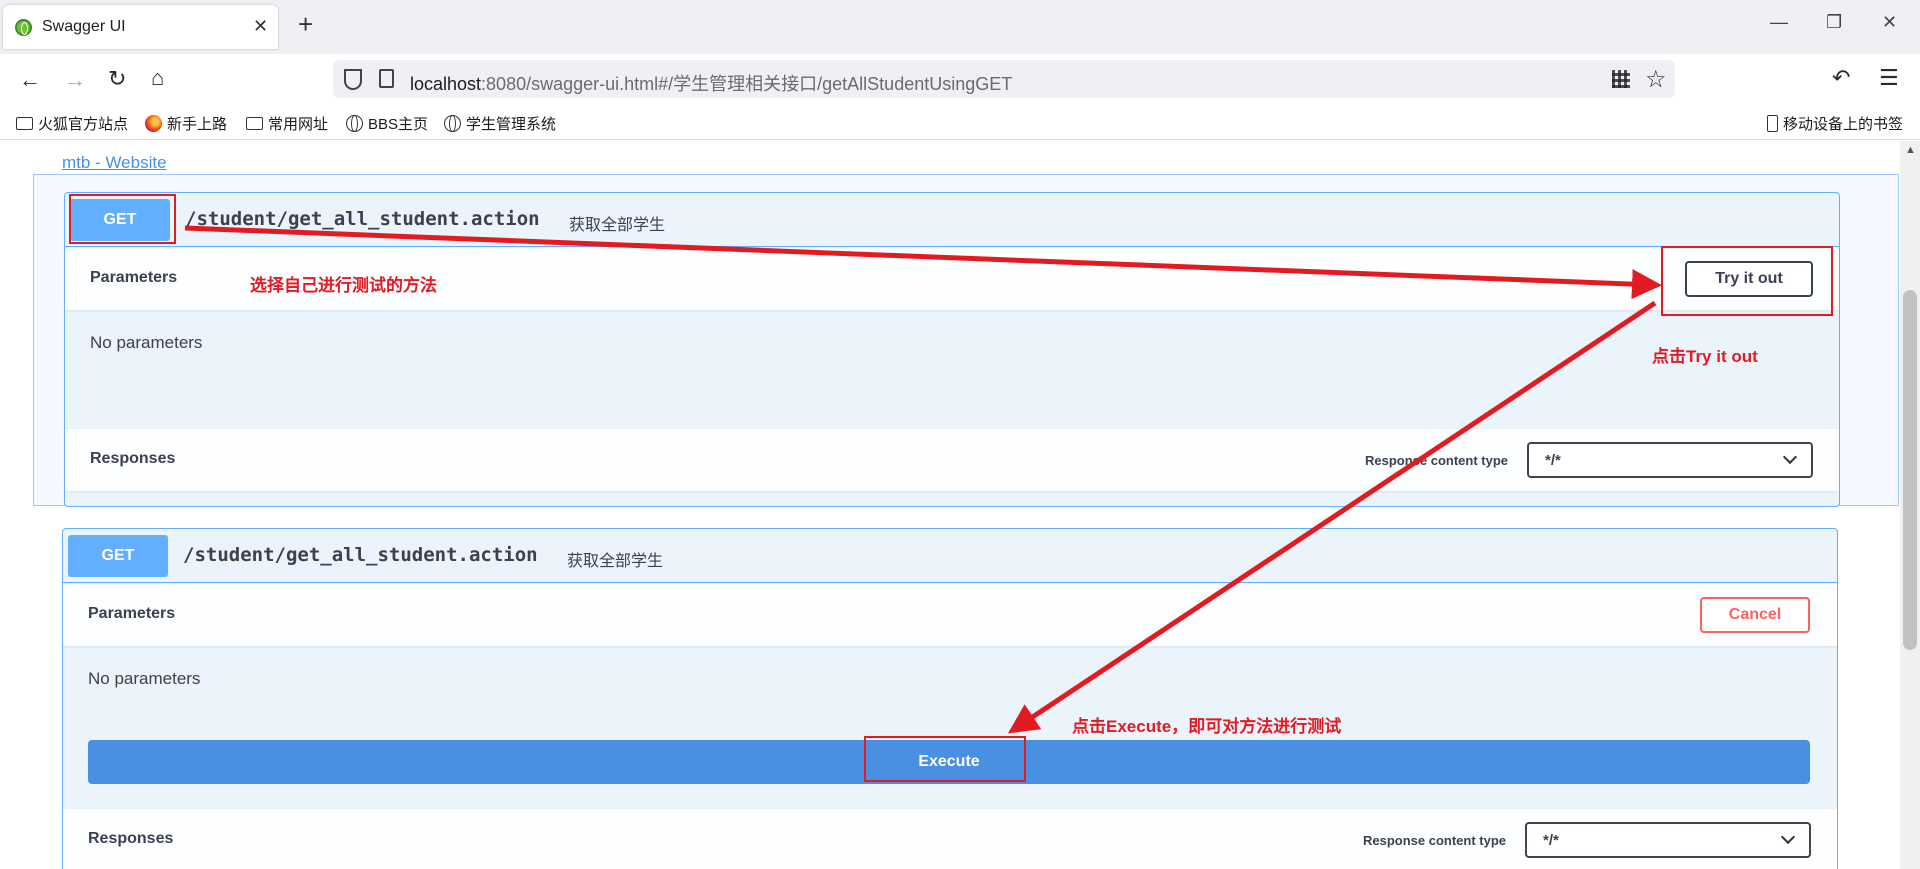  What do you see at coordinates (1656, 79) in the screenshot?
I see `bookmark-star-icon: ☆` at bounding box center [1656, 79].